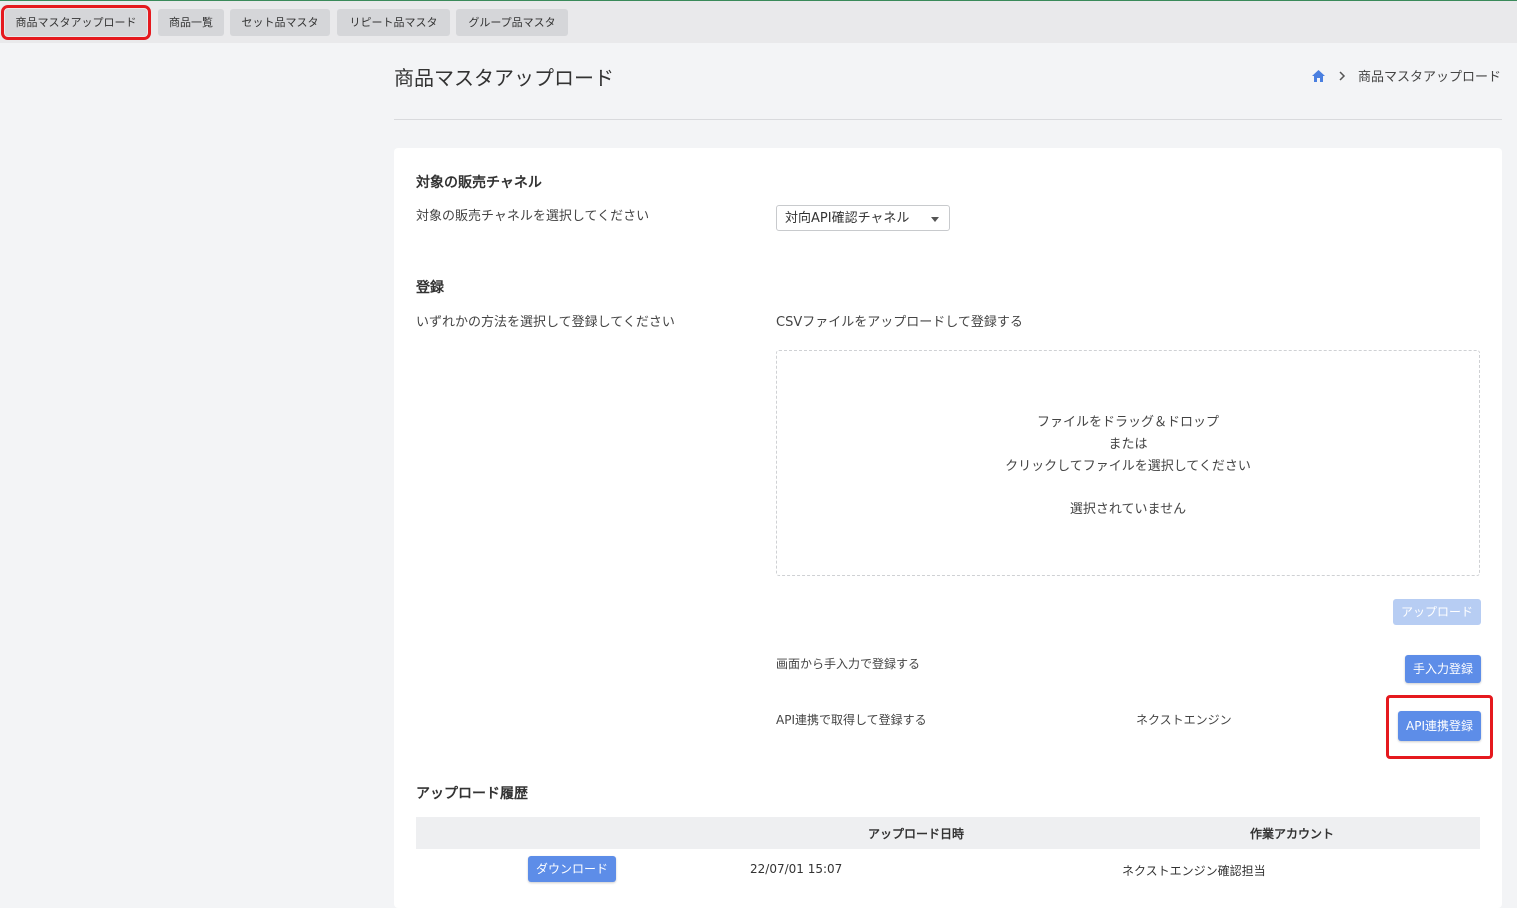 Image resolution: width=1517 pixels, height=908 pixels. What do you see at coordinates (1292, 834) in the screenshot?
I see `column-account: 作業アカウント` at bounding box center [1292, 834].